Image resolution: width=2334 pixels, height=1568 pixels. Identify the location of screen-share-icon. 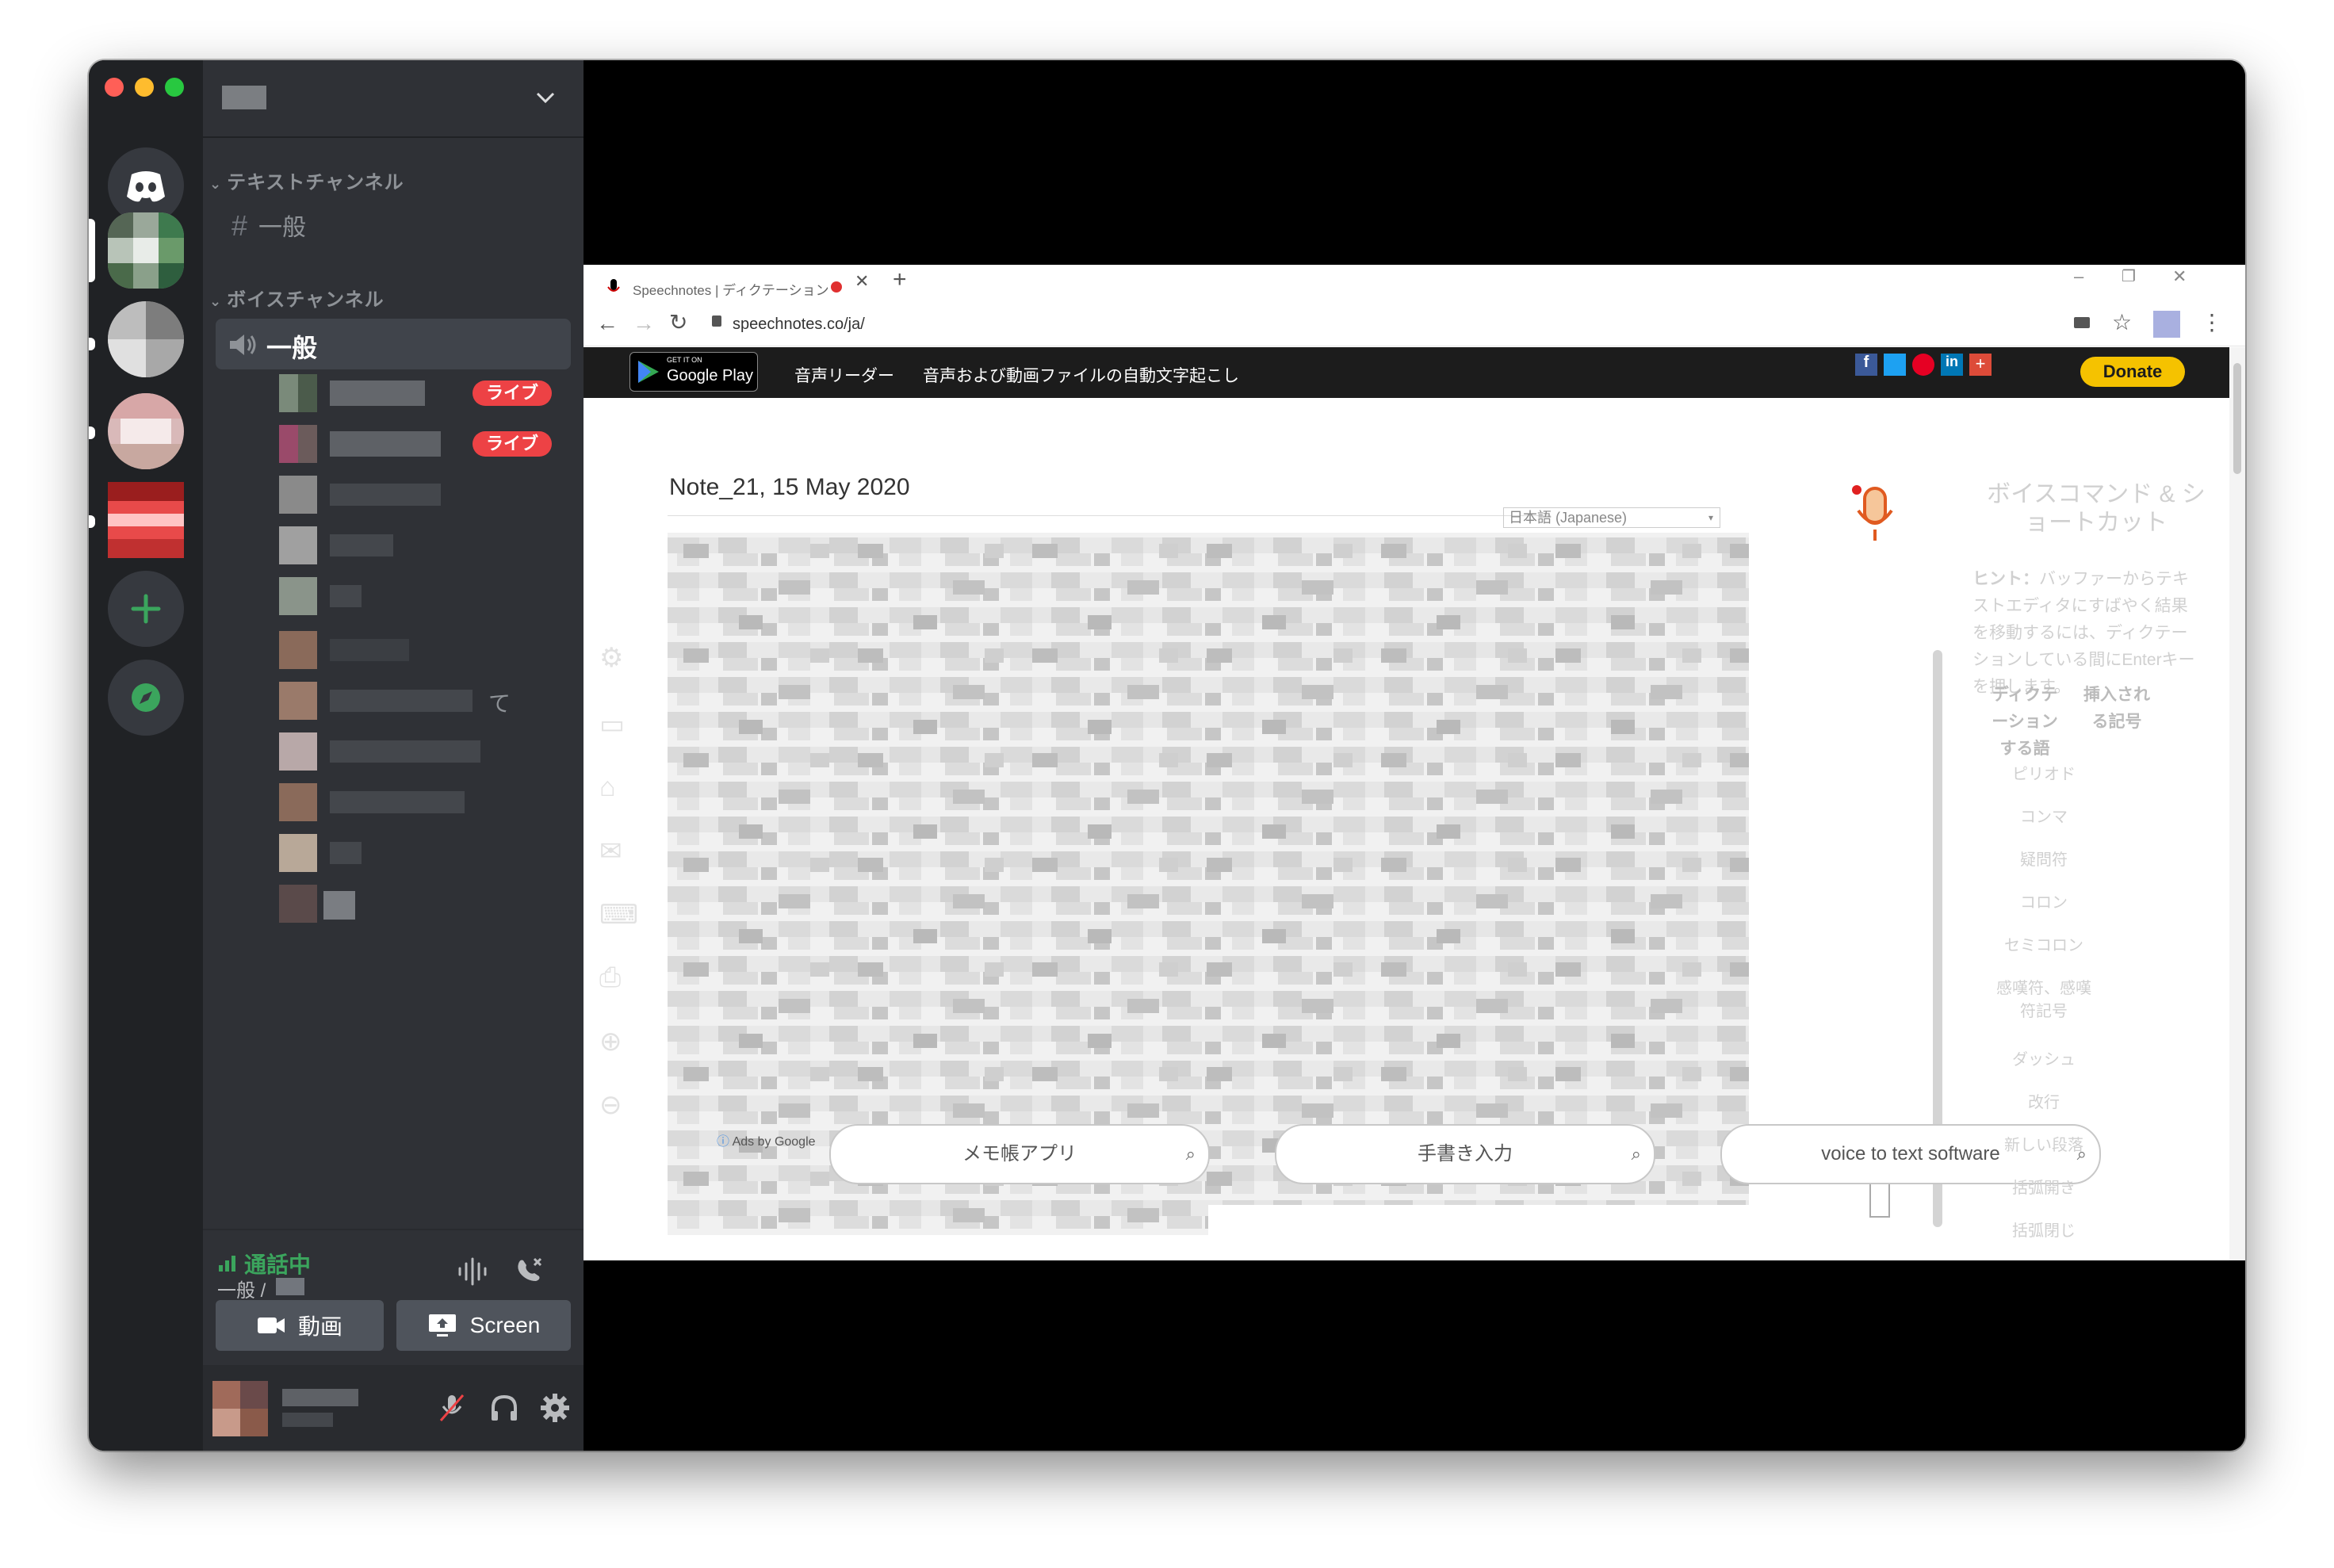
(442, 1325).